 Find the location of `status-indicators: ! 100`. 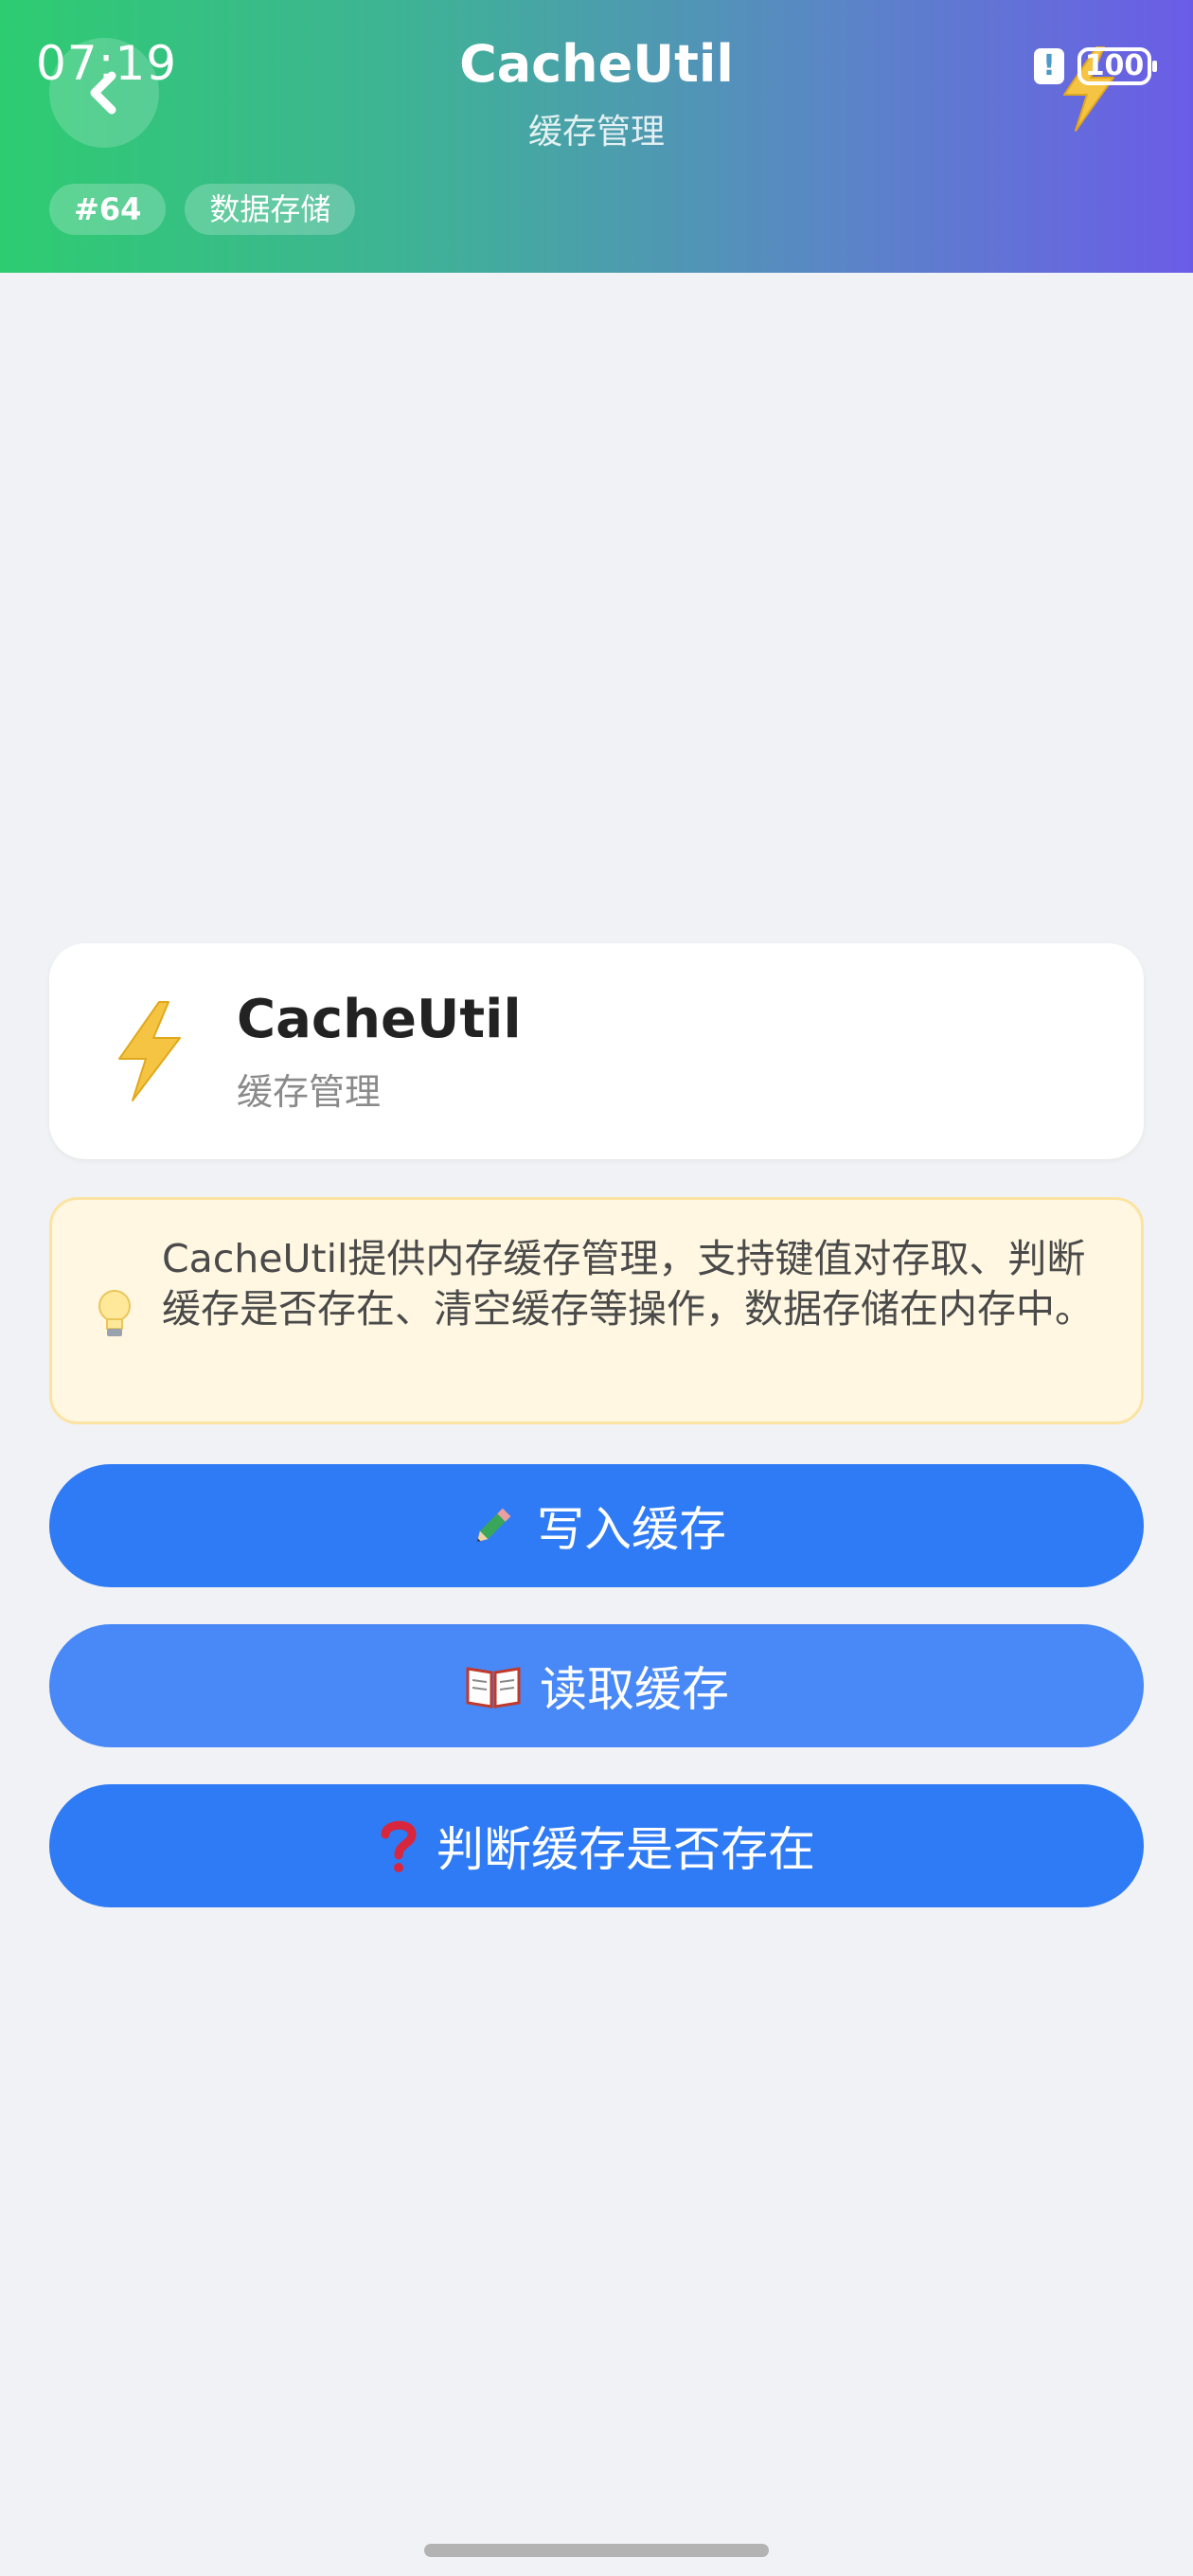

status-indicators: ! 100 is located at coordinates (1095, 66).